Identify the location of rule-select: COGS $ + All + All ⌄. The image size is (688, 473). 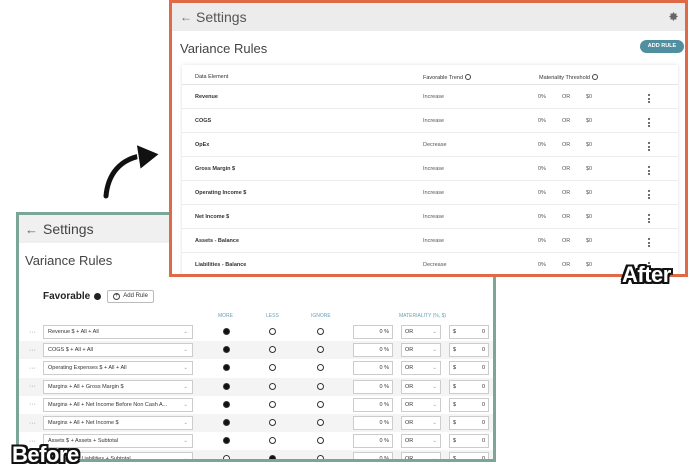
(118, 350).